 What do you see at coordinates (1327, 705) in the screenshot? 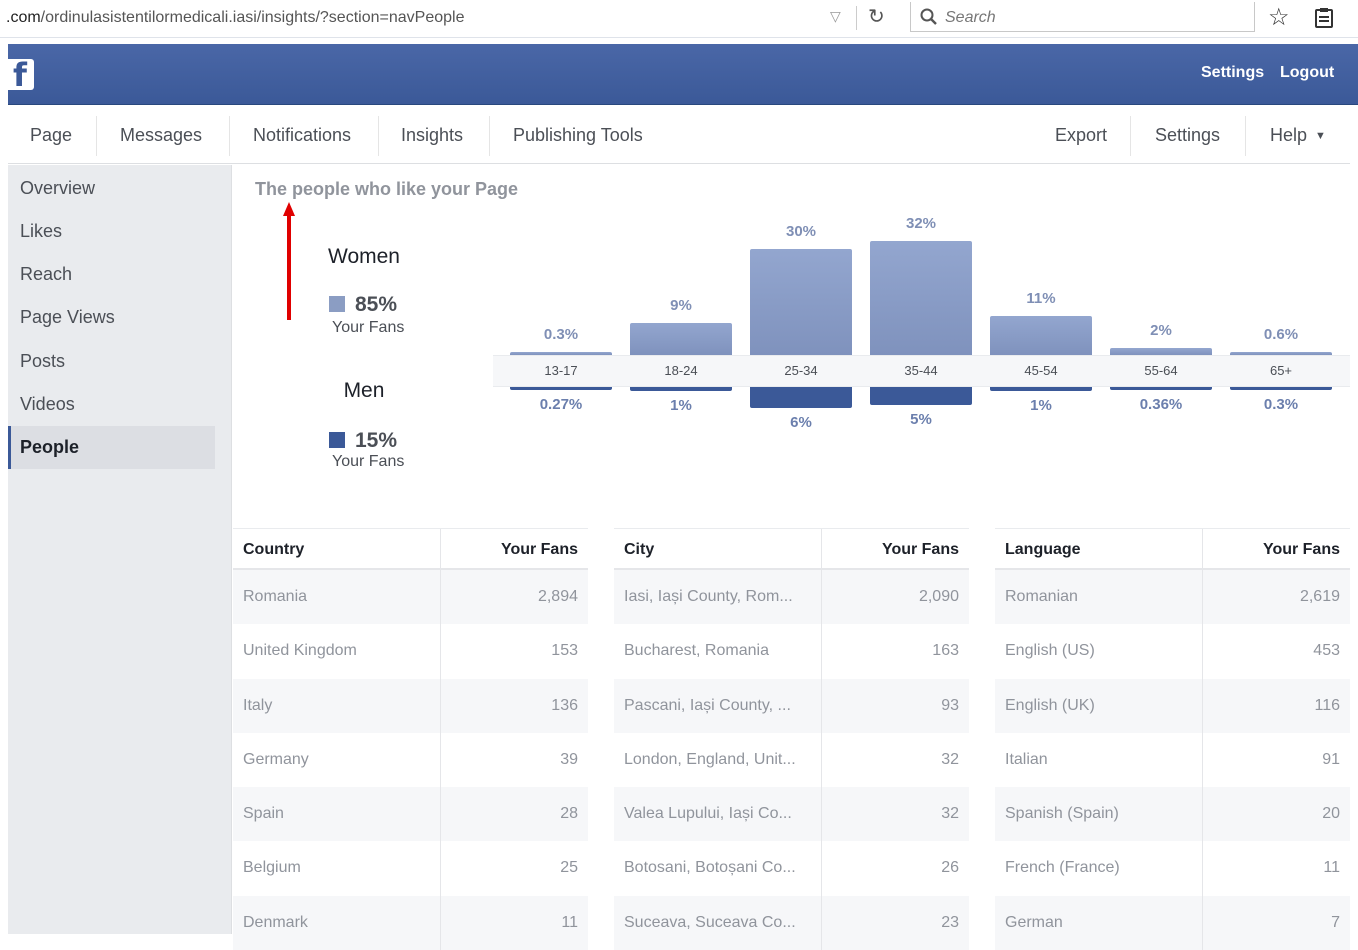
I see `fans-count-cell: 116` at bounding box center [1327, 705].